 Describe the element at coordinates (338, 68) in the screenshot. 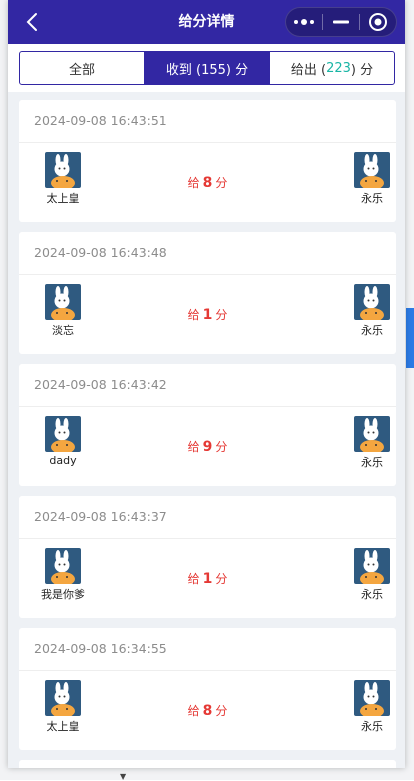

I see `tab-given-count: 223` at that location.